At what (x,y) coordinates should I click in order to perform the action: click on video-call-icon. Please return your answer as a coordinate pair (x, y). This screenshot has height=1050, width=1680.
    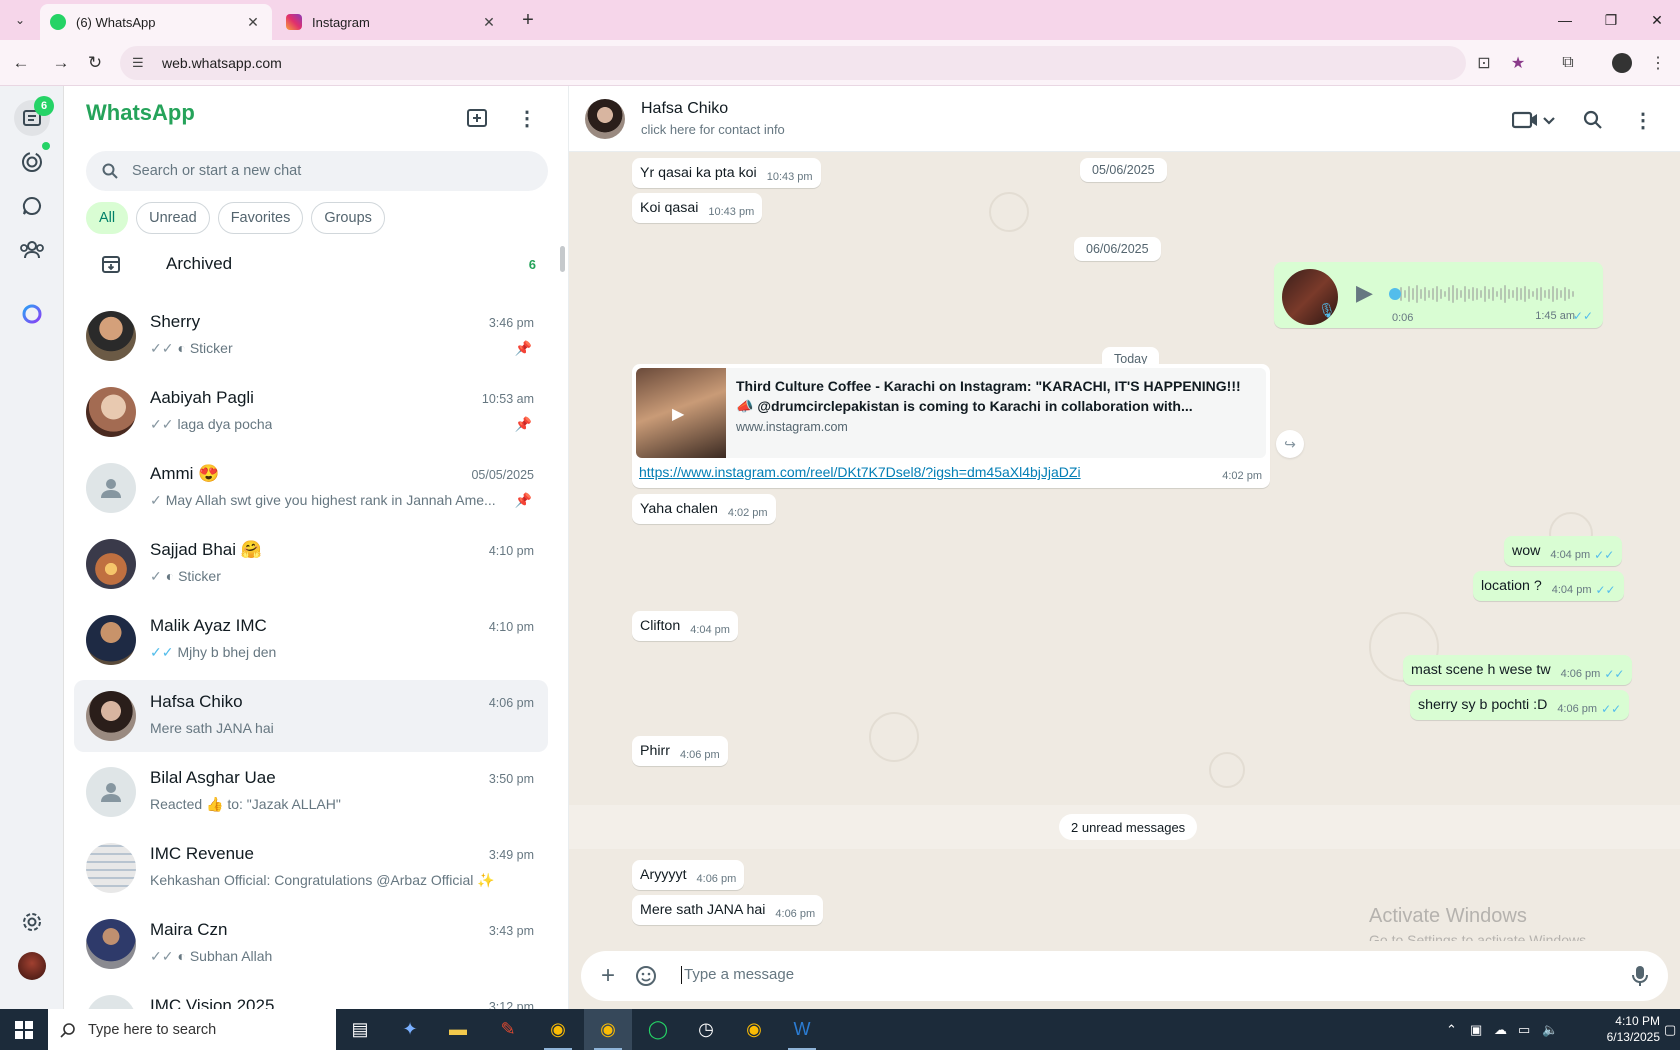
    Looking at the image, I should click on (1534, 120).